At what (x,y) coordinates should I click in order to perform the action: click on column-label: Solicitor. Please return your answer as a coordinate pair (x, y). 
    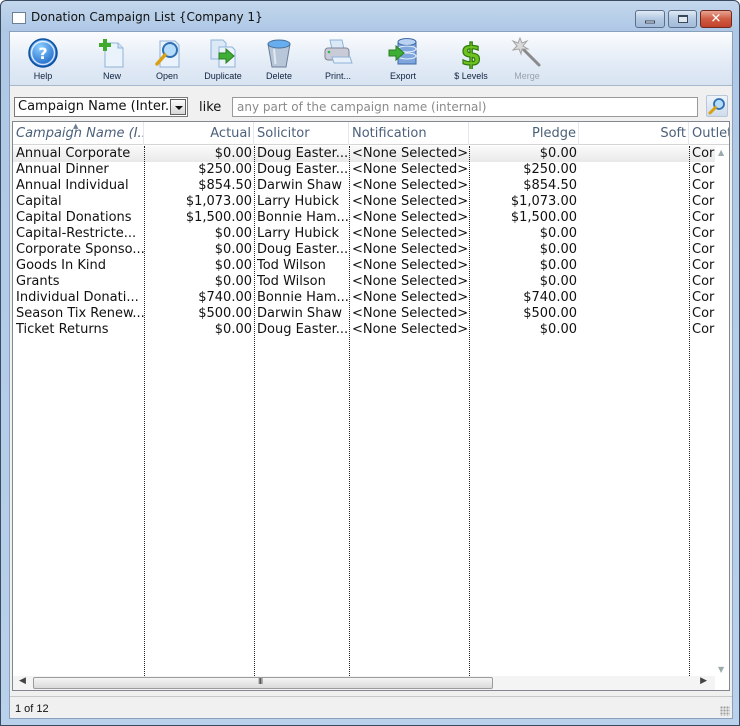
    Looking at the image, I should click on (283, 133).